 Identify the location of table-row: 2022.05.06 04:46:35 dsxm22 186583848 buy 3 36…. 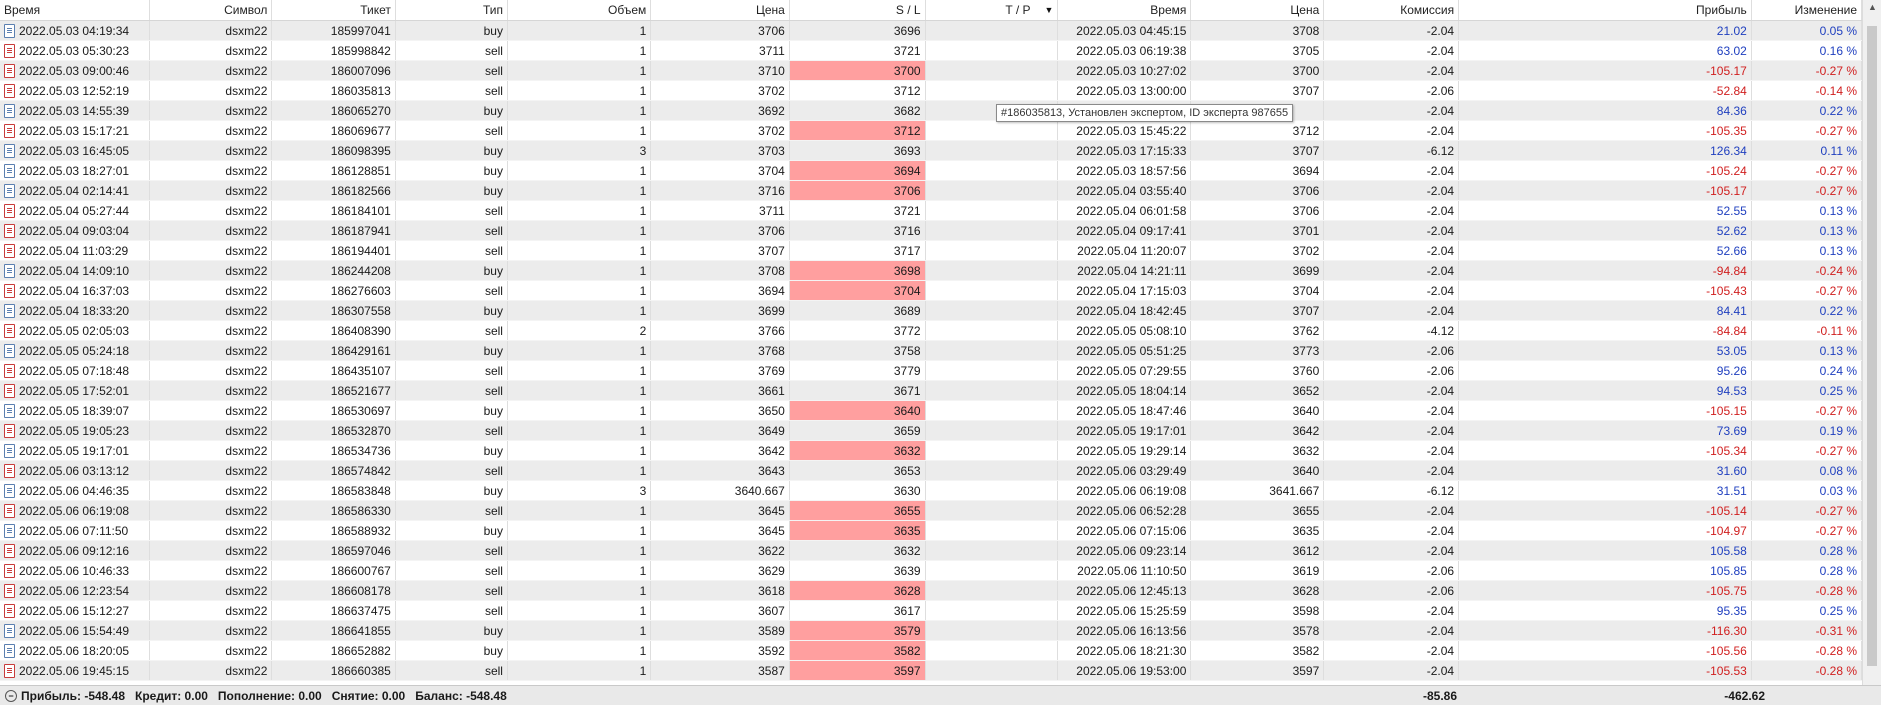
(931, 491).